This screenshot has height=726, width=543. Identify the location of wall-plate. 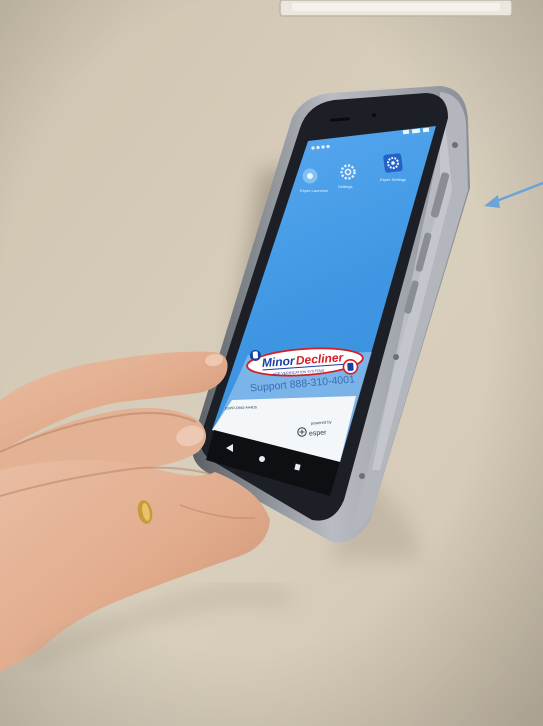
(396, 8).